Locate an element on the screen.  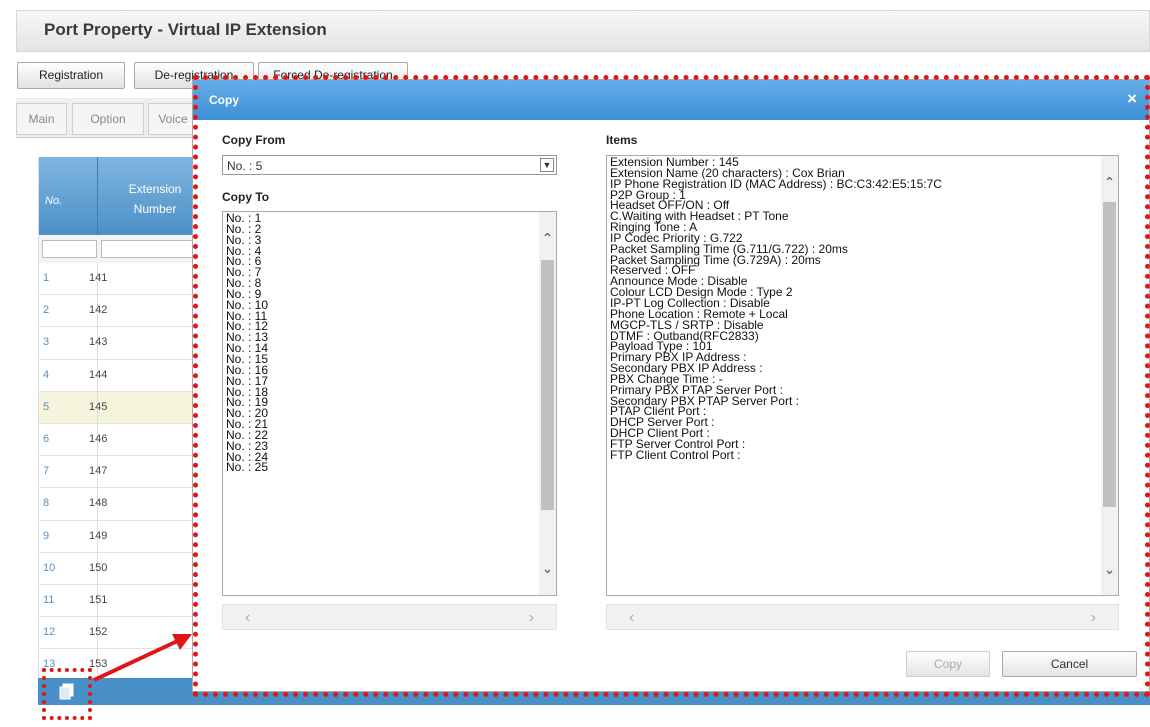
row-number: 4 is located at coordinates (46, 374).